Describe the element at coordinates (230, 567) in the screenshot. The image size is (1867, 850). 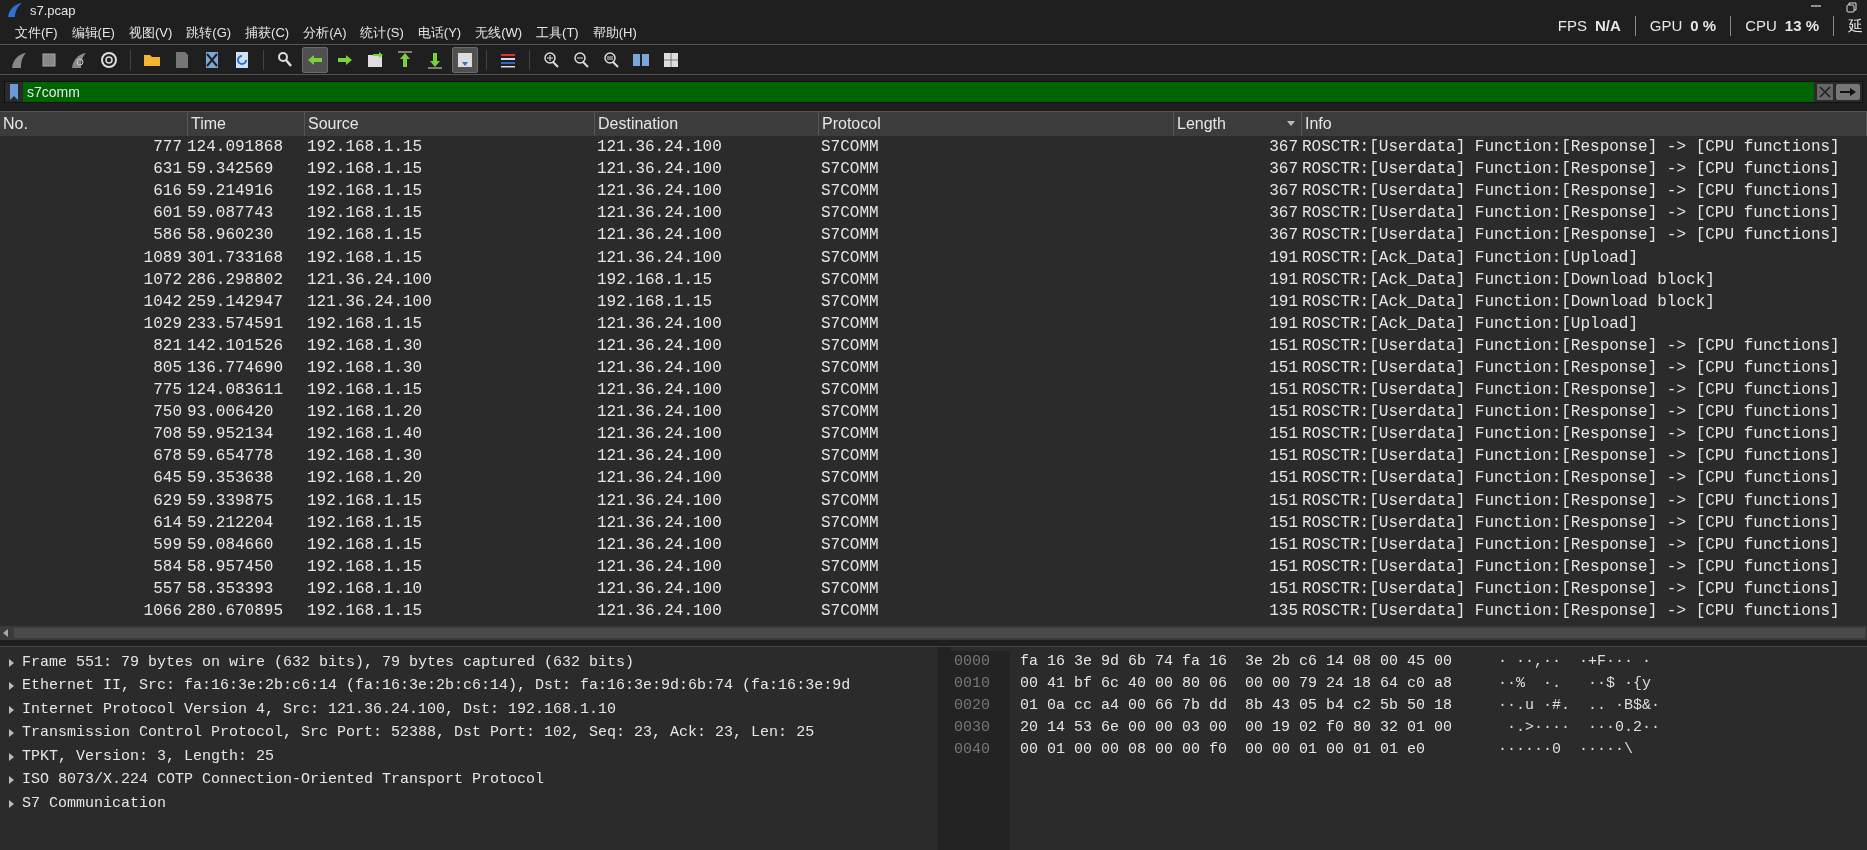
I see `table-cell-text: 58.957450` at that location.